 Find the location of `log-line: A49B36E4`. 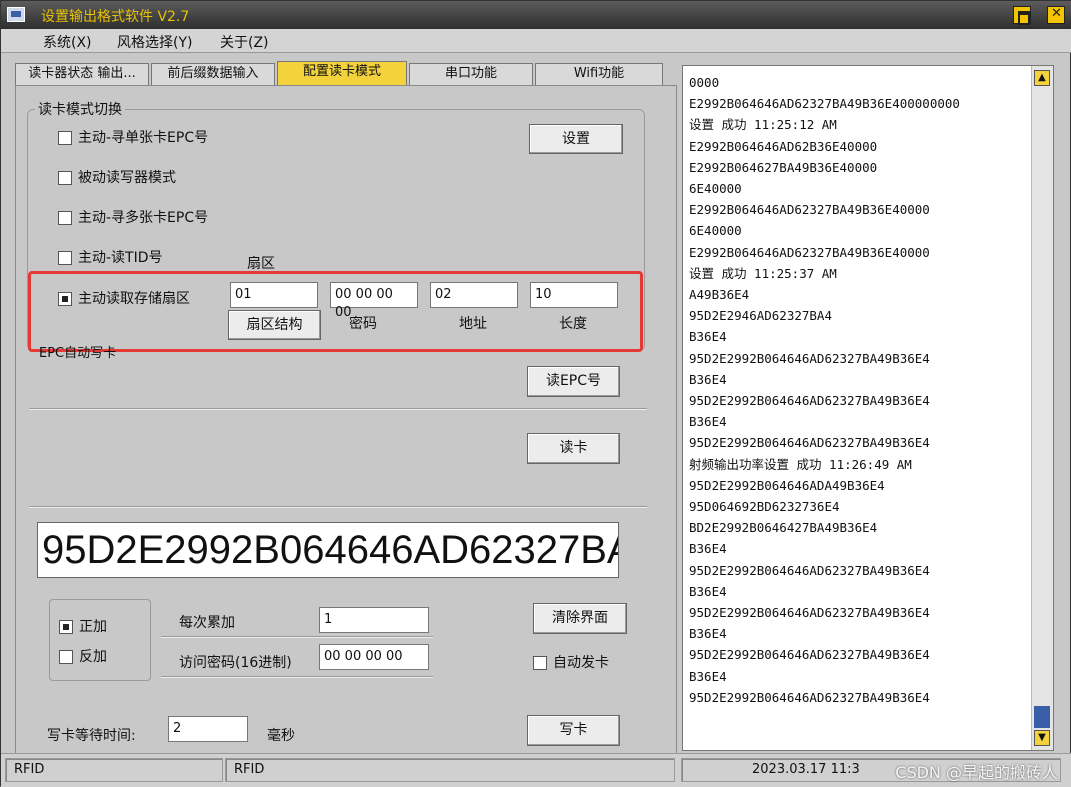

log-line: A49B36E4 is located at coordinates (719, 295).